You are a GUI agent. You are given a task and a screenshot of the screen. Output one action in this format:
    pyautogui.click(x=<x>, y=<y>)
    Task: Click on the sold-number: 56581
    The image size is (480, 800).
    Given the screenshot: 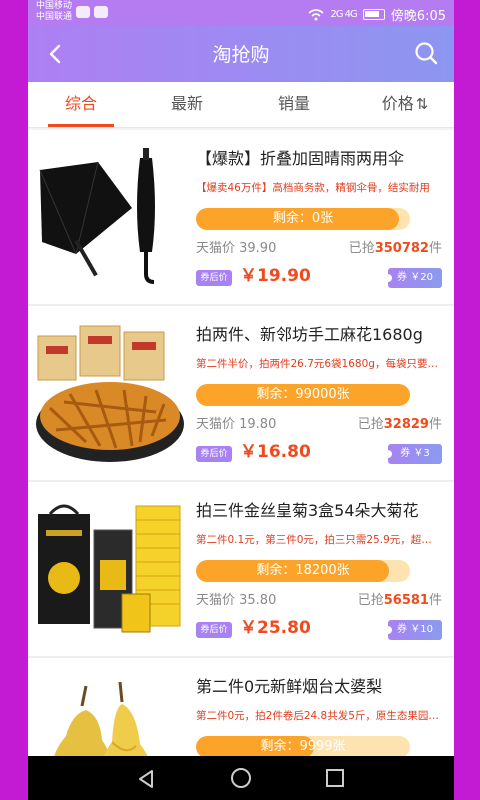 What is the action you would take?
    pyautogui.click(x=406, y=600)
    